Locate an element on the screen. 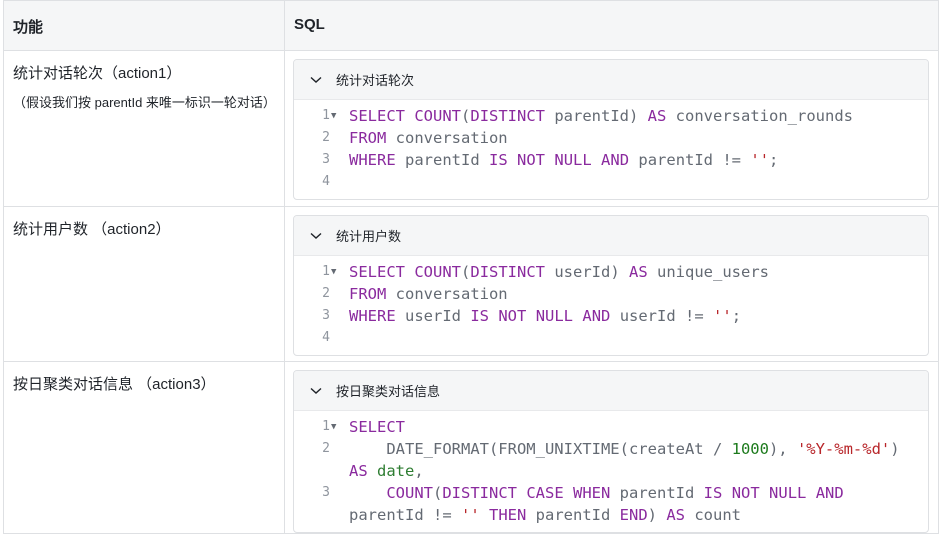  table-header-row: 功能 SQL is located at coordinates (471, 25).